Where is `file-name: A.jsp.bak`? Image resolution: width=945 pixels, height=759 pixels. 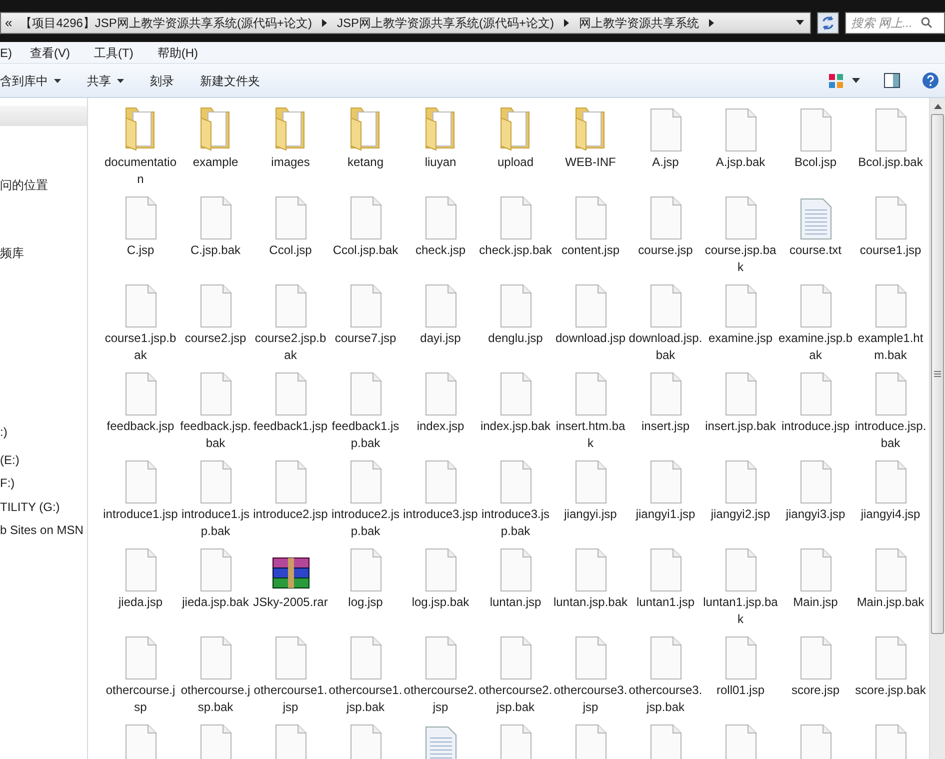
file-name: A.jsp.bak is located at coordinates (740, 162).